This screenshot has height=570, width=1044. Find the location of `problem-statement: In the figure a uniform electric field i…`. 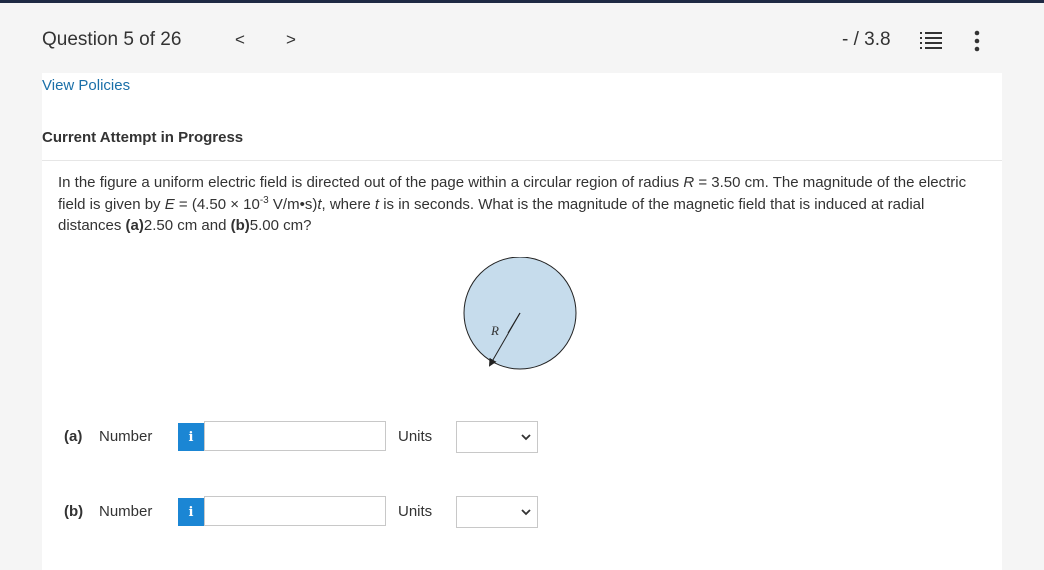

problem-statement: In the figure a uniform electric field i… is located at coordinates (512, 204).